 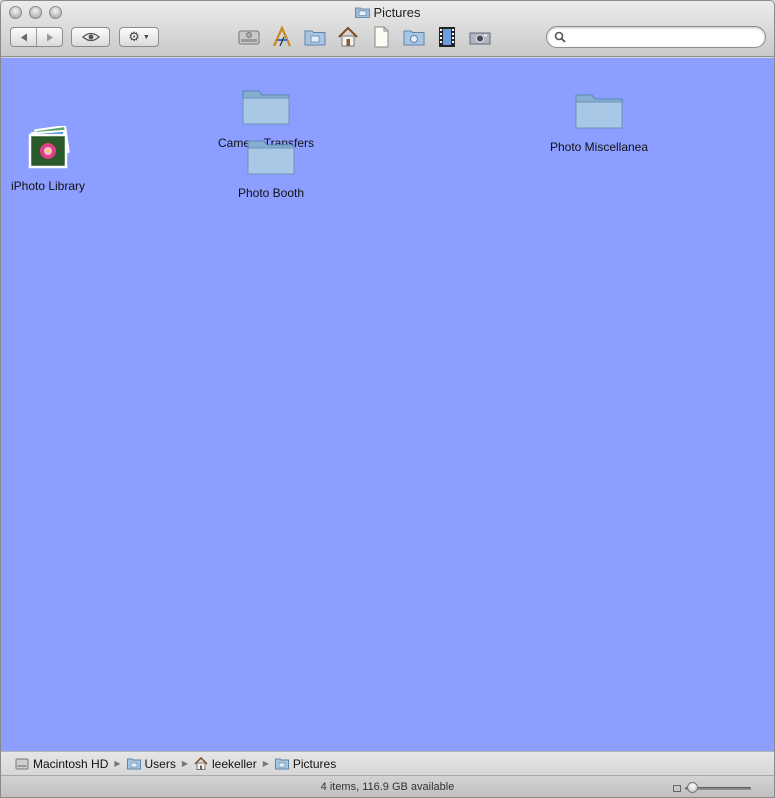 What do you see at coordinates (271, 193) in the screenshot?
I see `item-label: Photo Booth` at bounding box center [271, 193].